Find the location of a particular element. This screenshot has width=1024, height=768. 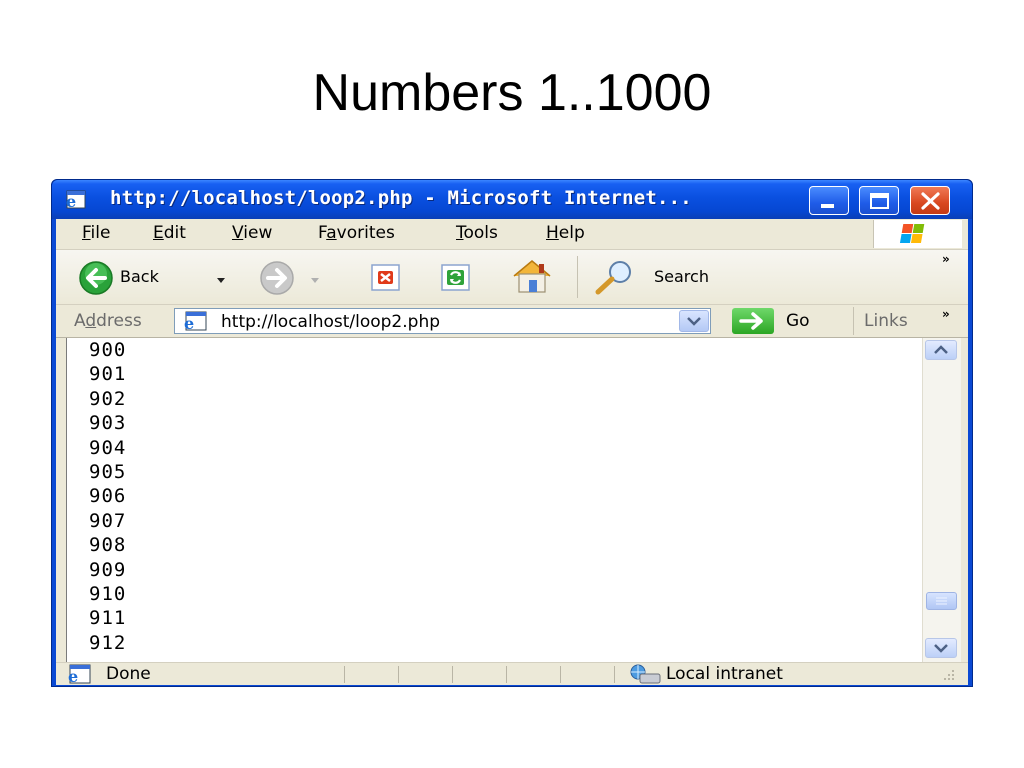

forward-dropdown-icon is located at coordinates (315, 281).